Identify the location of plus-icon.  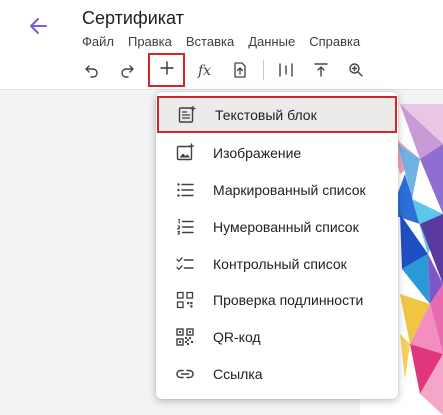
(167, 70).